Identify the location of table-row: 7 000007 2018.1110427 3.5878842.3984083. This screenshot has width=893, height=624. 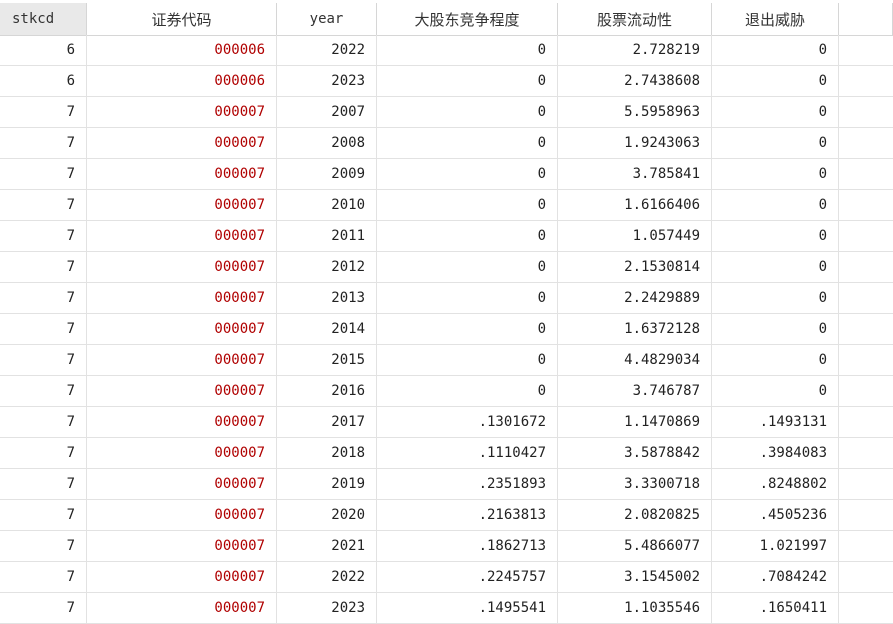
(446, 453).